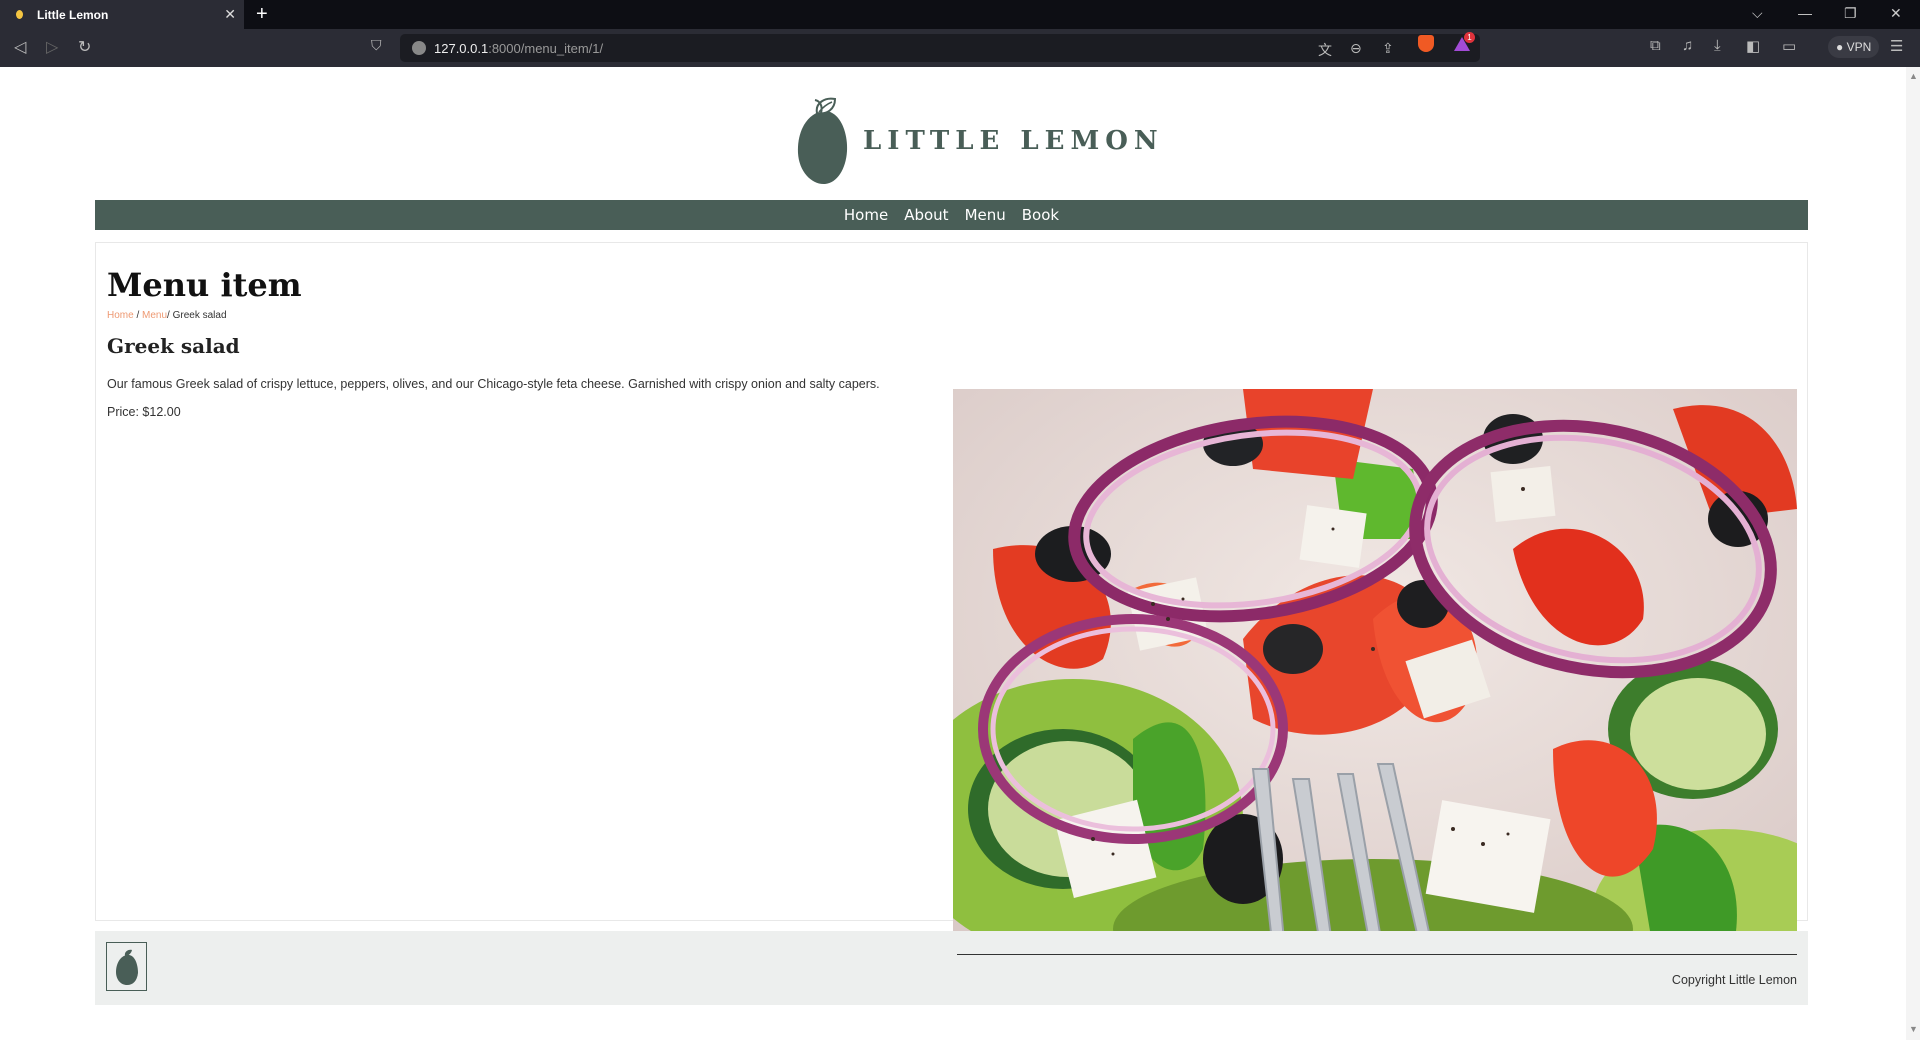 Image resolution: width=1920 pixels, height=1040 pixels. Describe the element at coordinates (262, 14) in the screenshot. I see `new-tab-button: +` at that location.